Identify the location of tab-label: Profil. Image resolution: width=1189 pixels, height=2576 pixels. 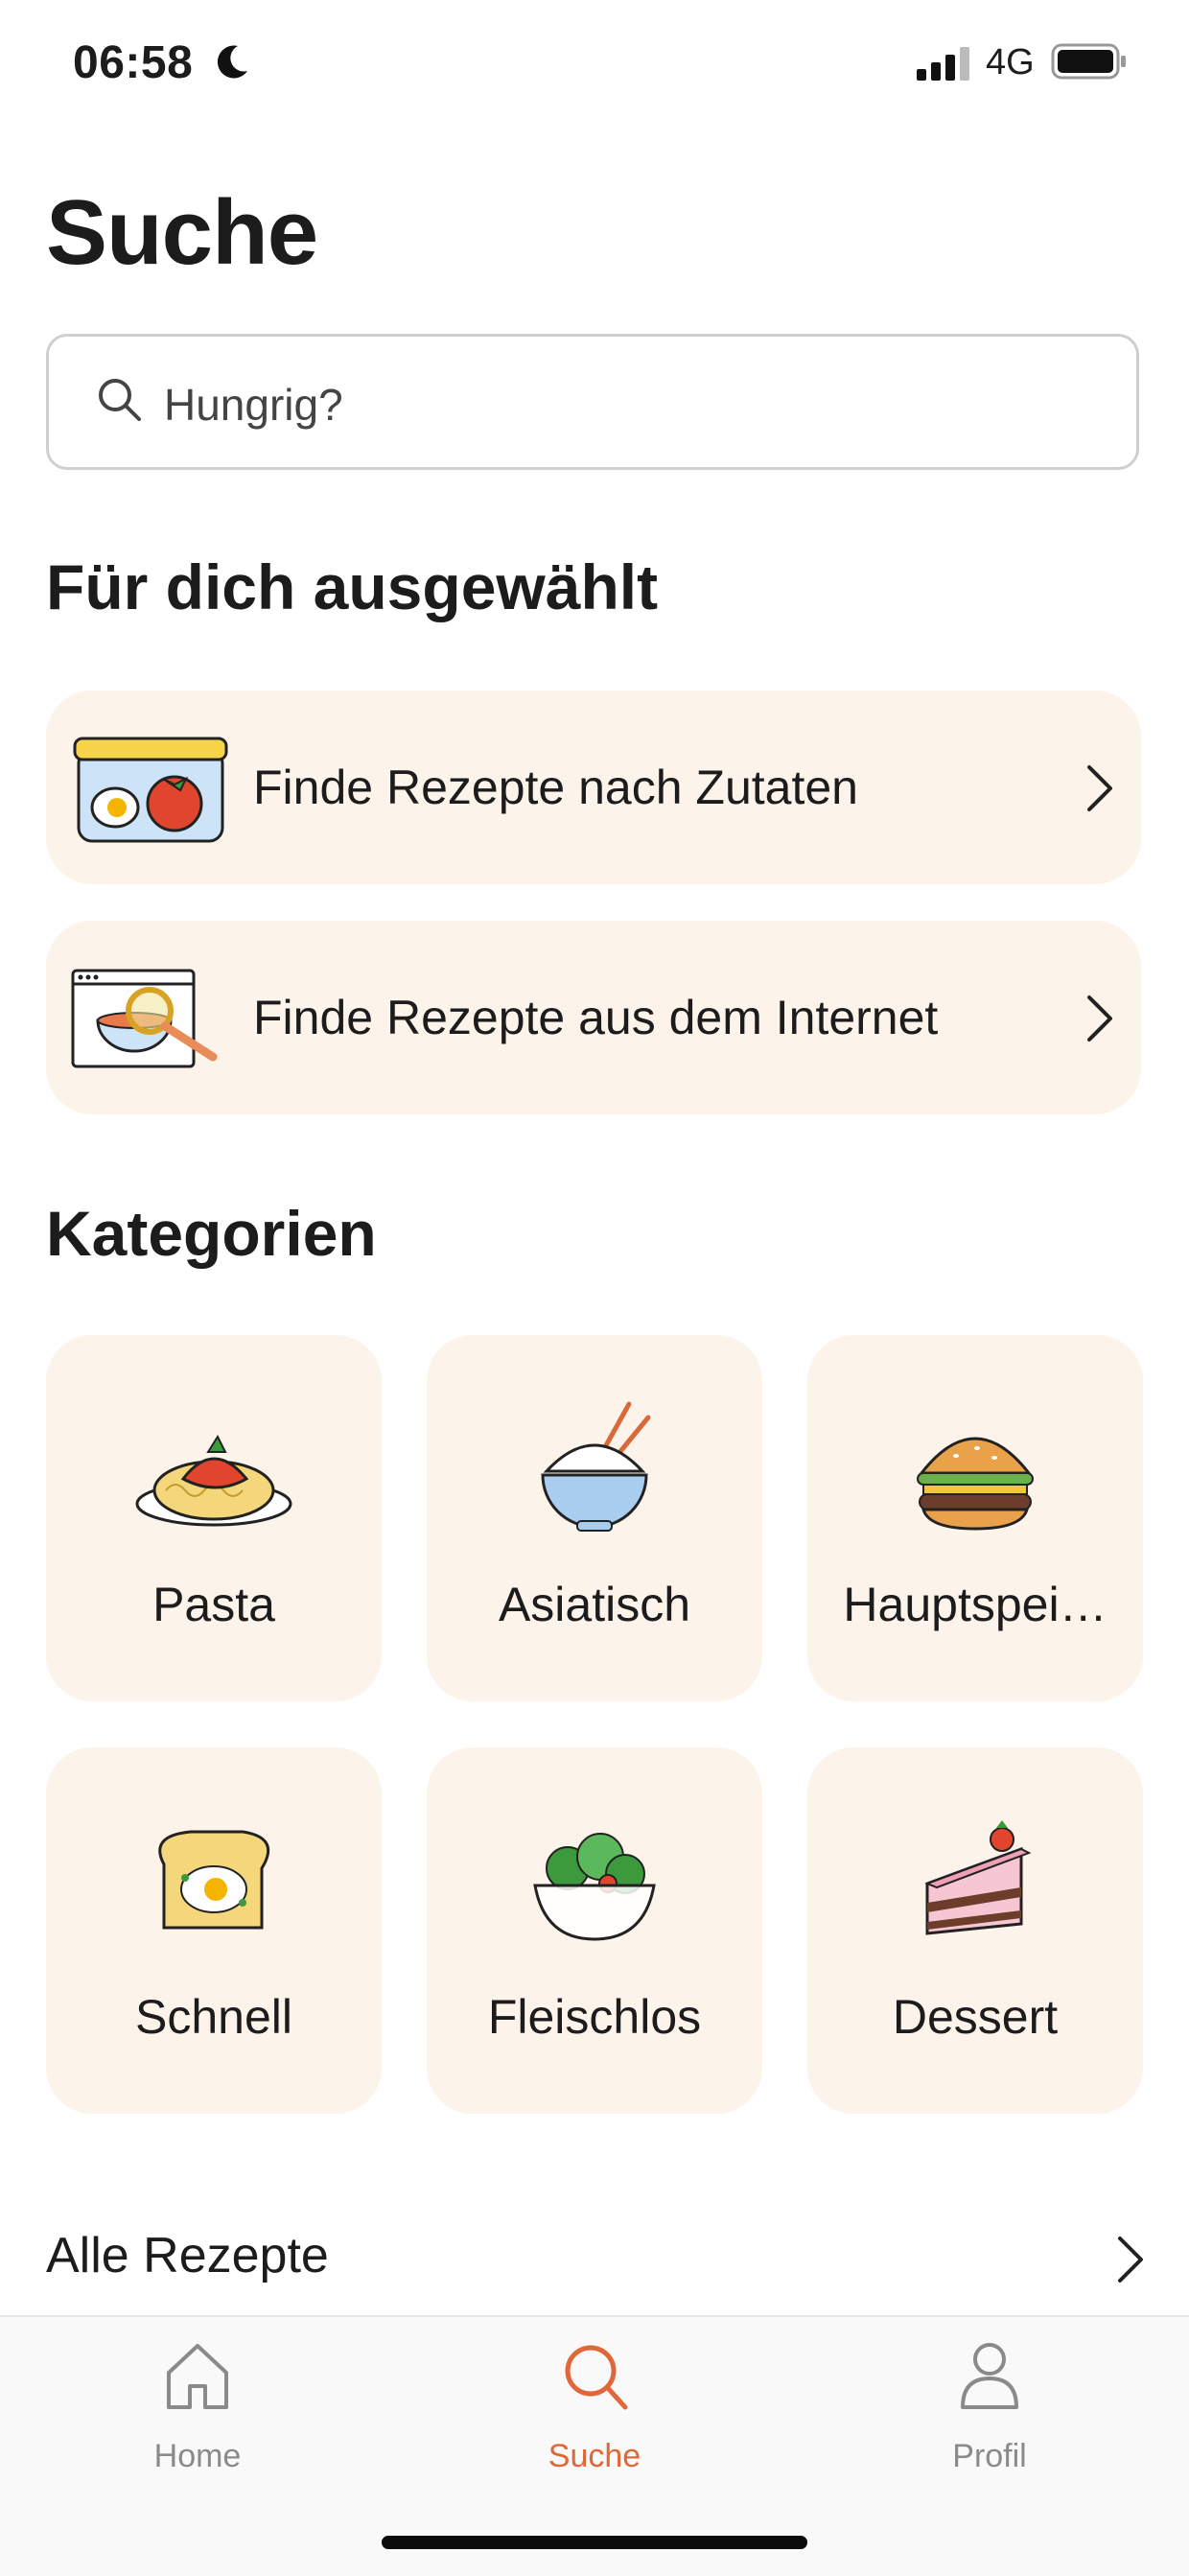
(989, 2456).